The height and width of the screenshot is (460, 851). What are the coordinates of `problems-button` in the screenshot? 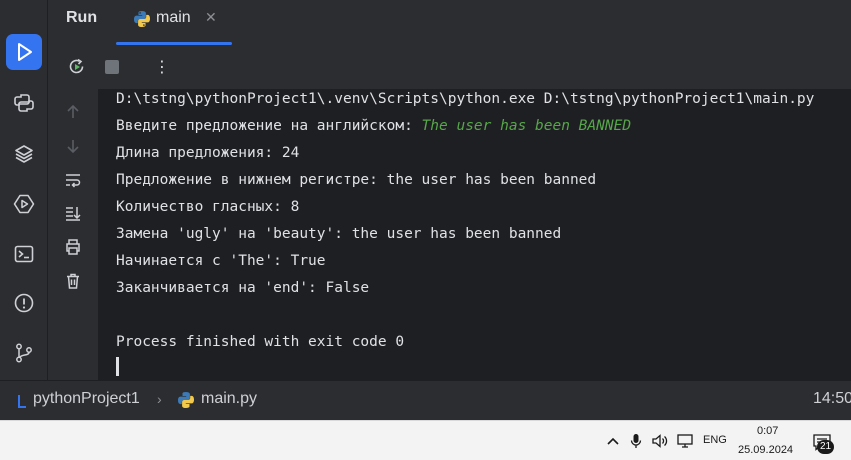 It's located at (24, 303).